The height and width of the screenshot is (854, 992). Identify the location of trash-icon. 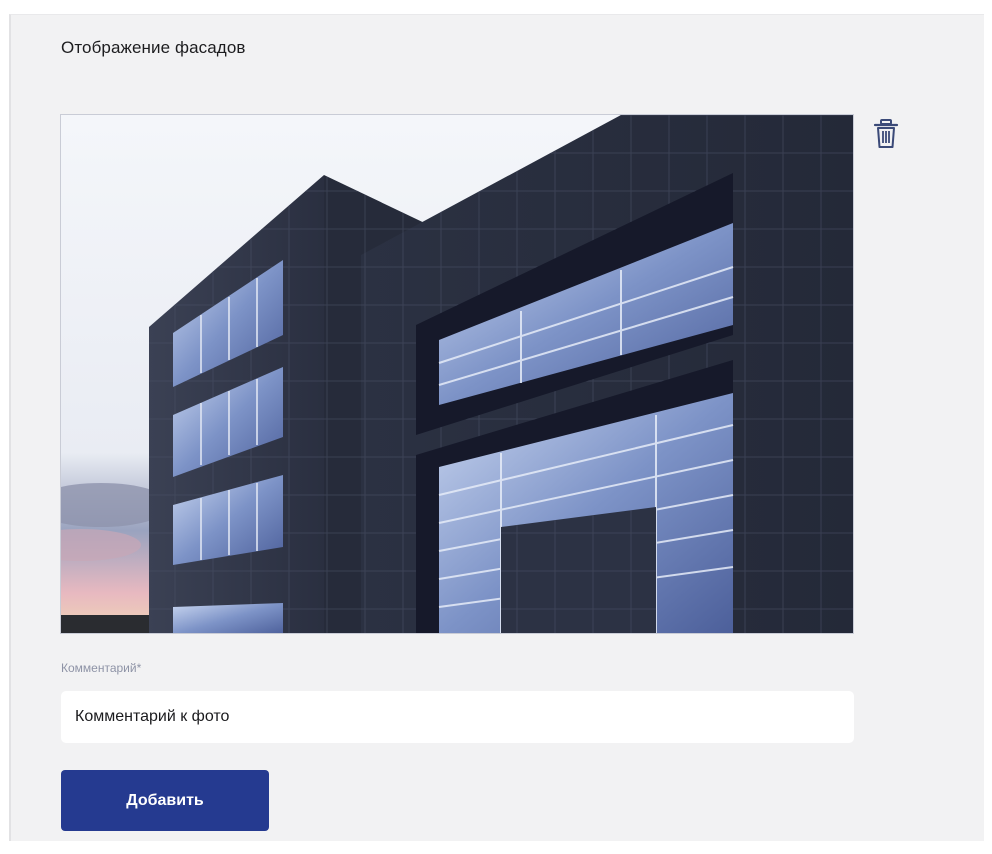
(886, 133).